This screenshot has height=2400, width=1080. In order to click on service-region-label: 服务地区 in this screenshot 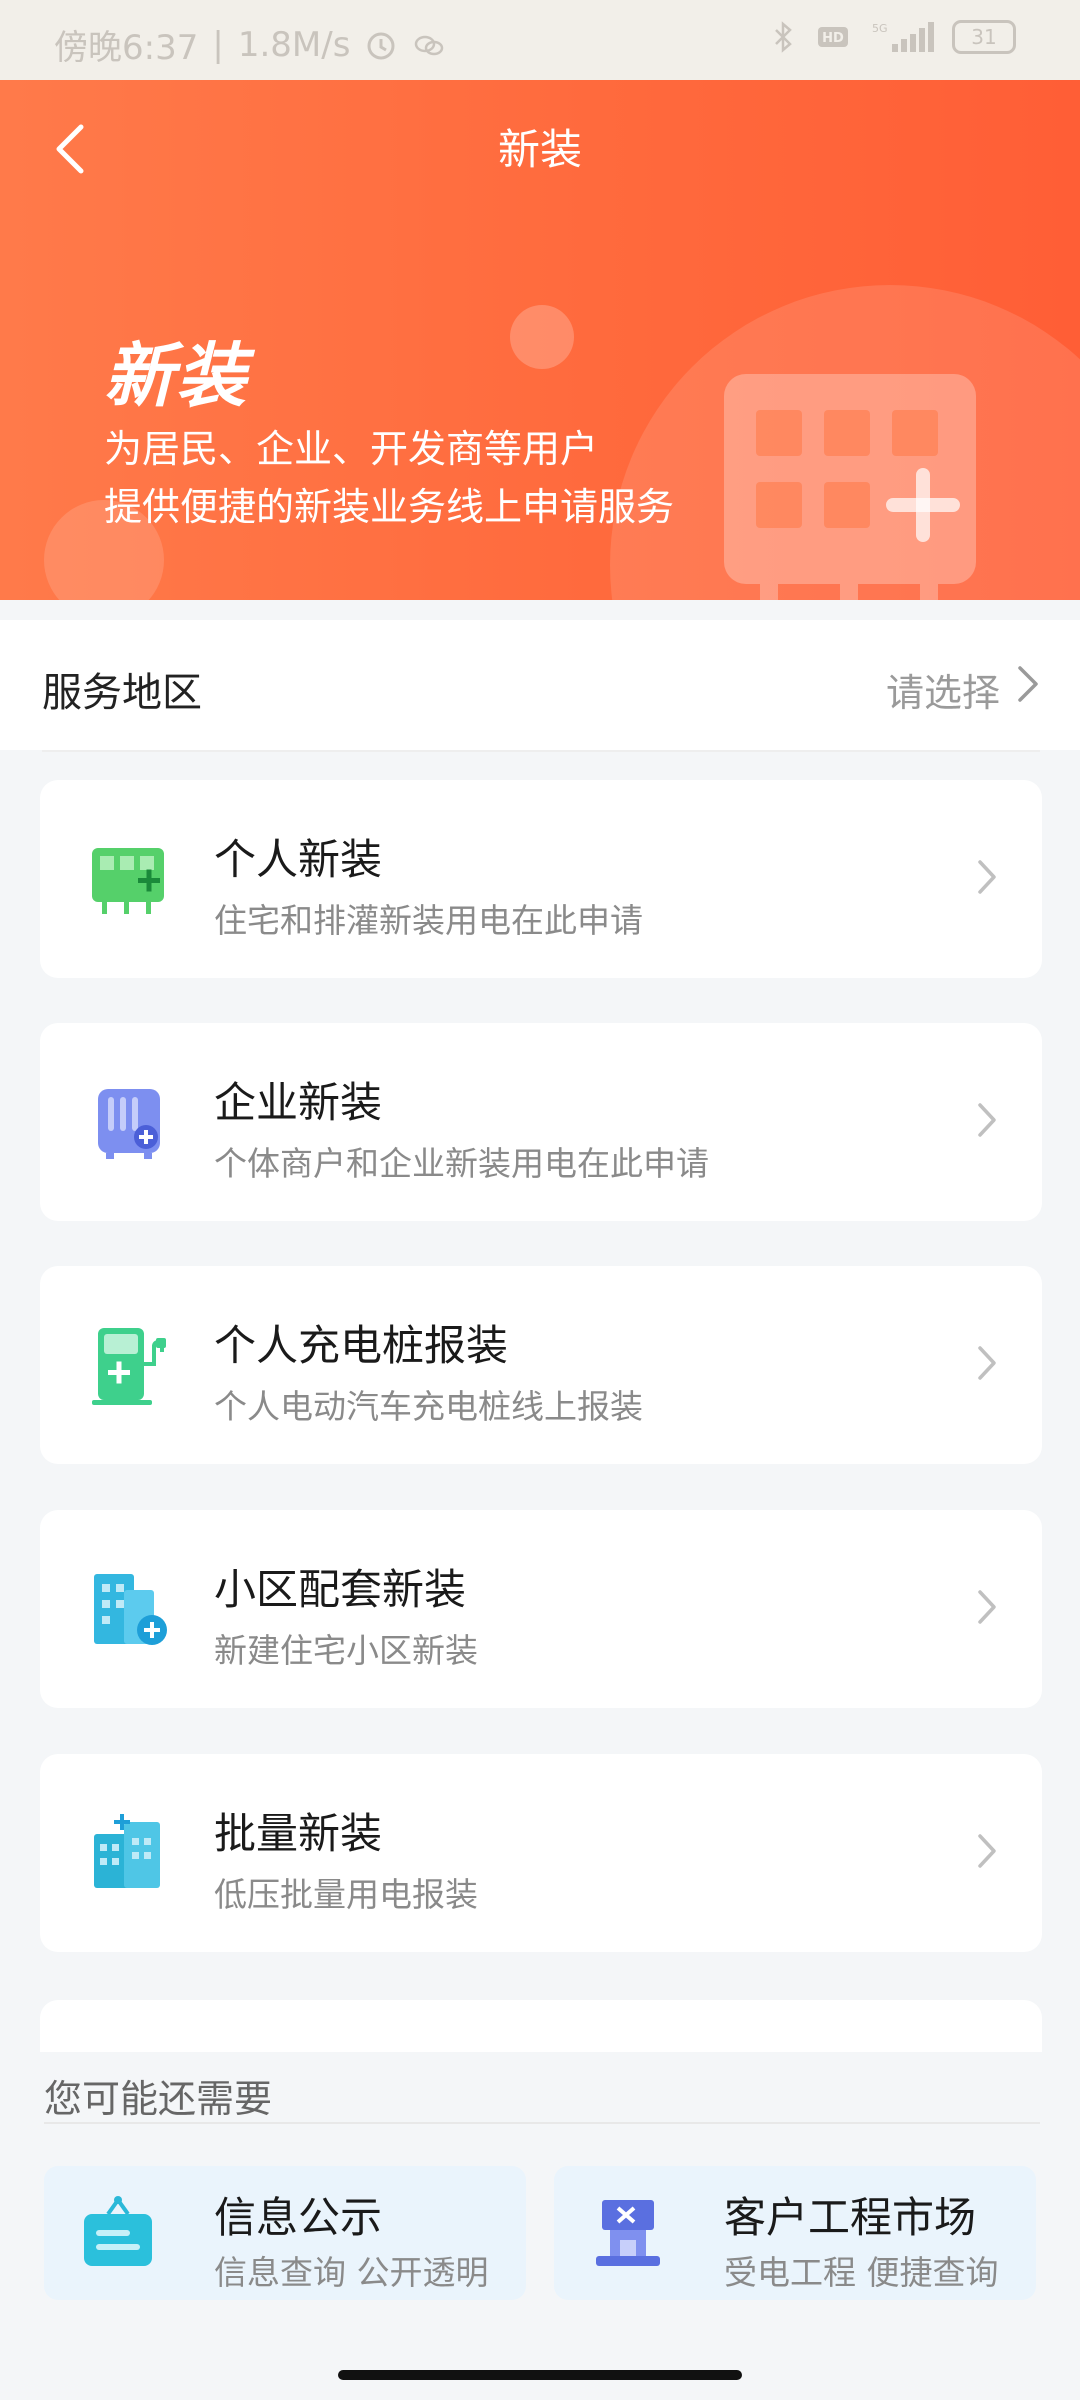, I will do `click(122, 693)`.